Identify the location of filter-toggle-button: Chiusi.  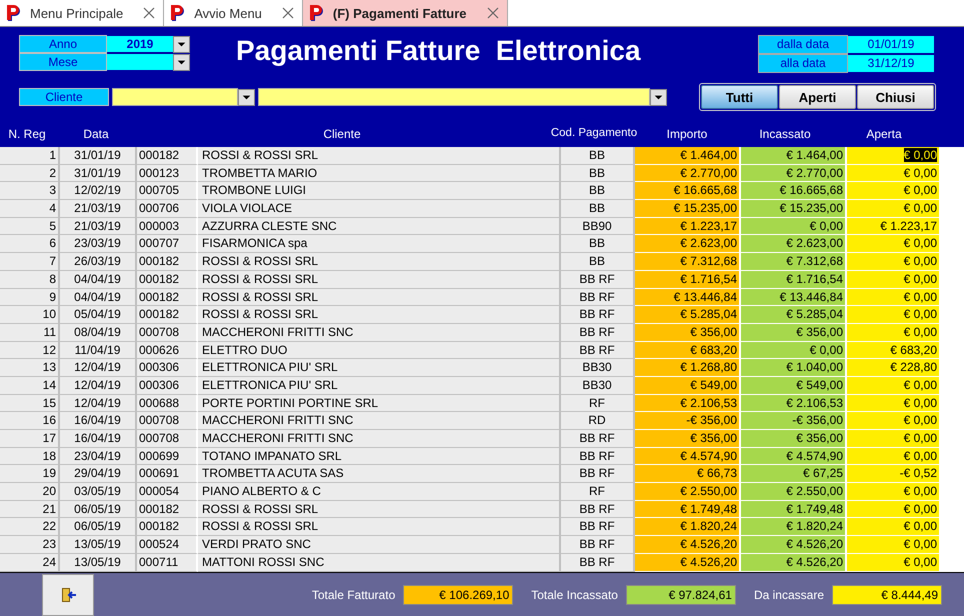
(895, 97).